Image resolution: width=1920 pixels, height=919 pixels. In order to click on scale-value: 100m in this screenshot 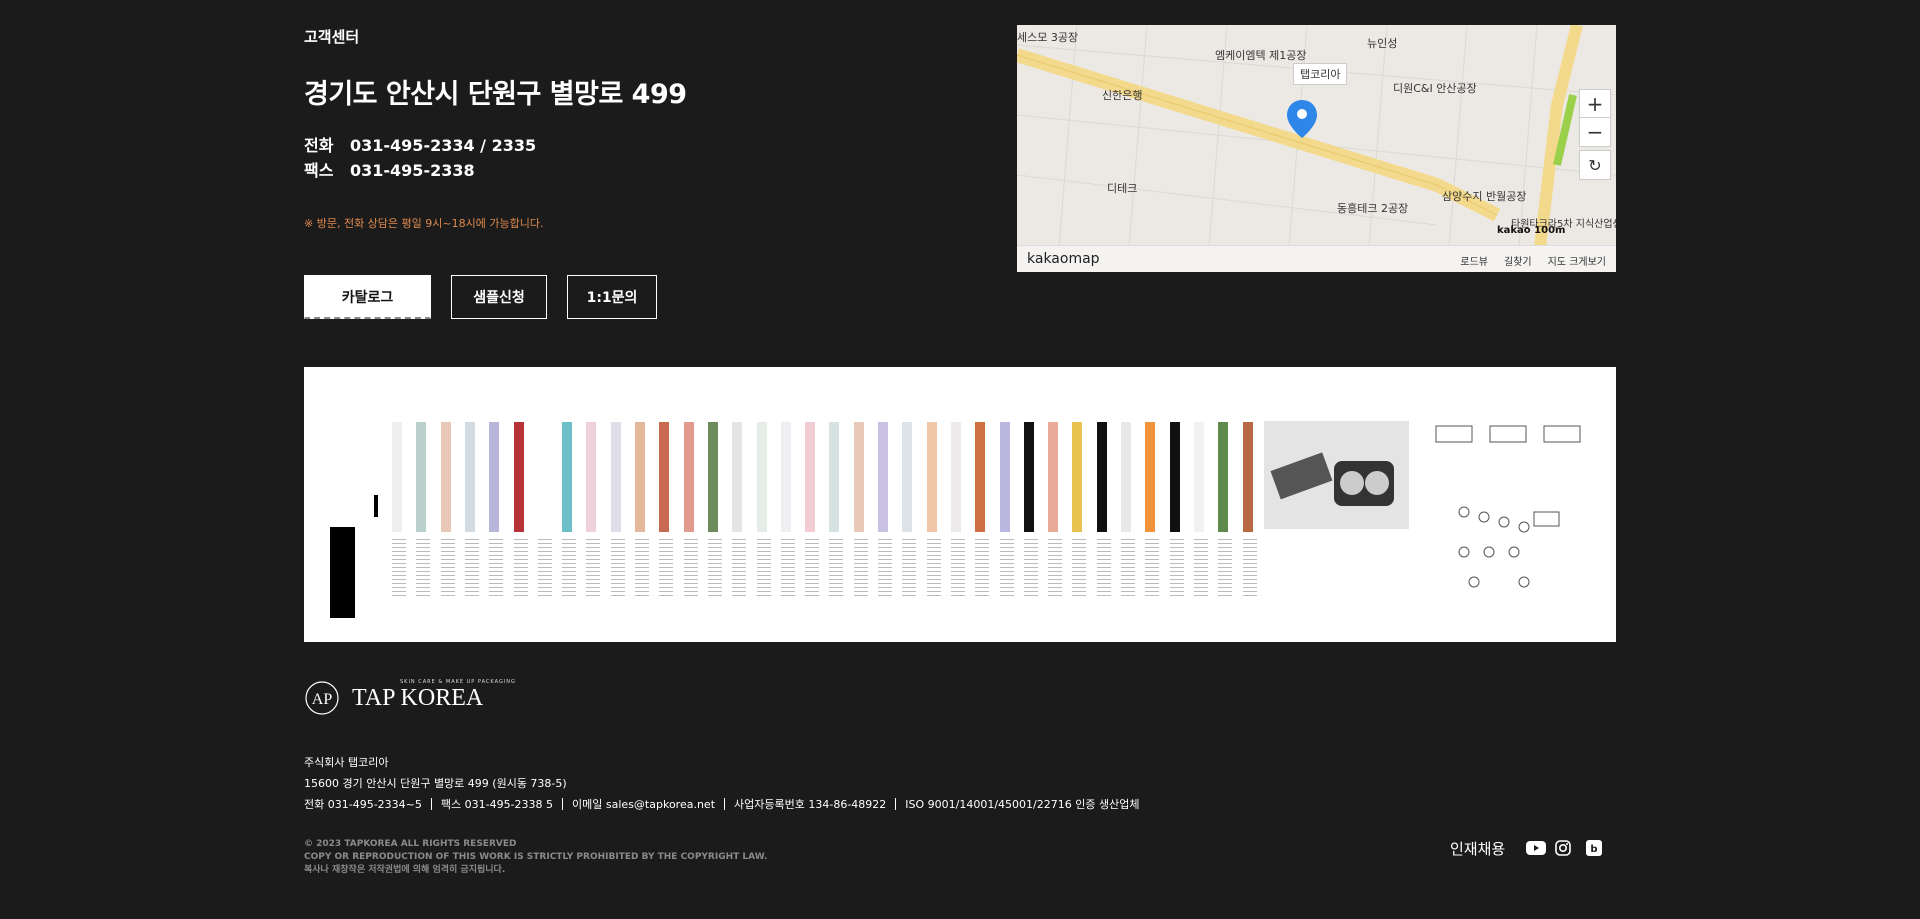, I will do `click(1550, 230)`.